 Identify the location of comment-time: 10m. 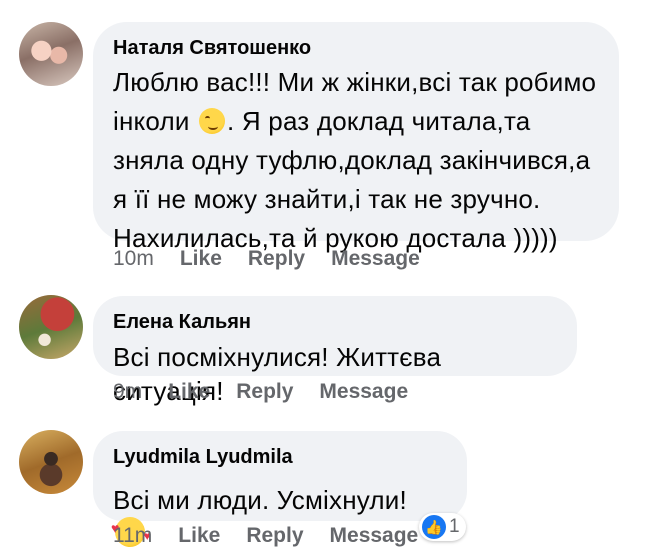
(133, 259).